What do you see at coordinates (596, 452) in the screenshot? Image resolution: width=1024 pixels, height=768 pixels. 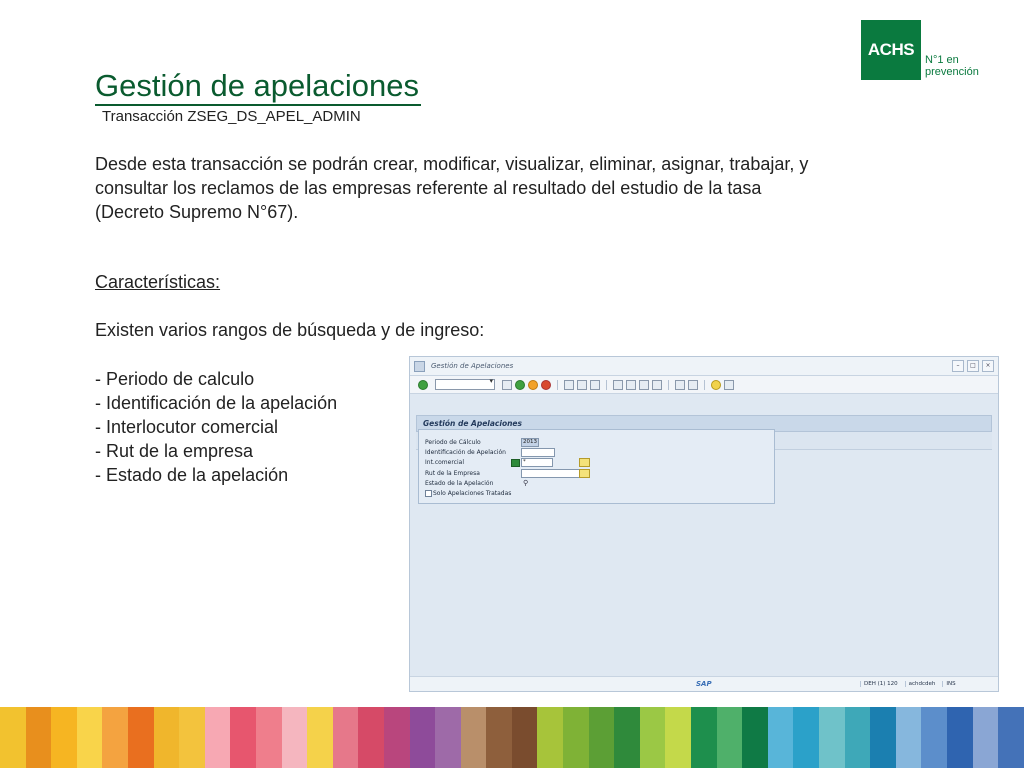 I see `form-row-identificacion: Identificación de Apelación` at bounding box center [596, 452].